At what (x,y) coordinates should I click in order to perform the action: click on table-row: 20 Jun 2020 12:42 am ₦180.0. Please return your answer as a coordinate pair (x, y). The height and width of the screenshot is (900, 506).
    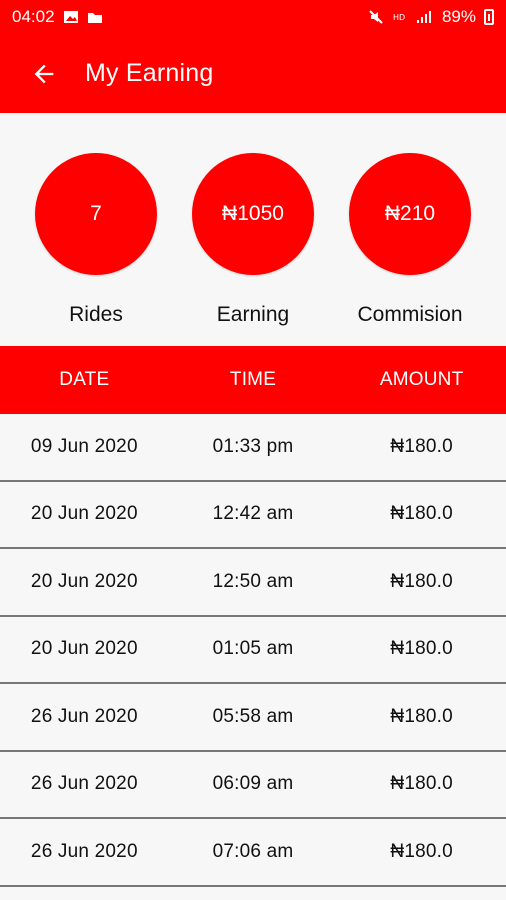
    Looking at the image, I should click on (253, 515).